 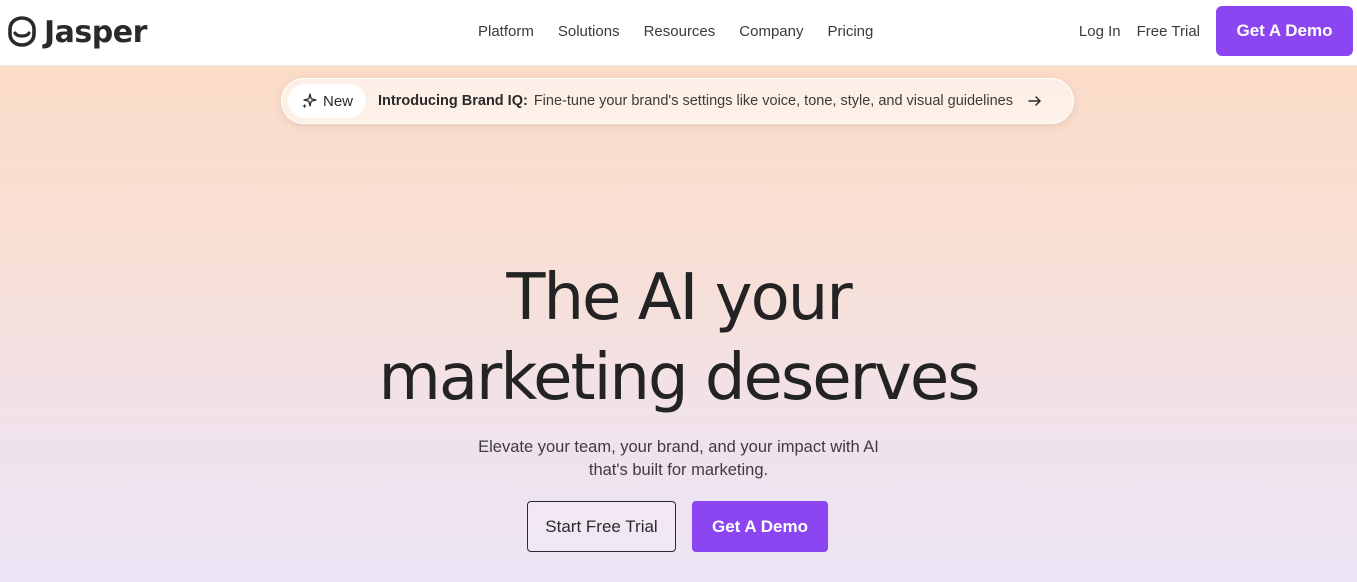 What do you see at coordinates (771, 31) in the screenshot?
I see `nav-item-company: Company` at bounding box center [771, 31].